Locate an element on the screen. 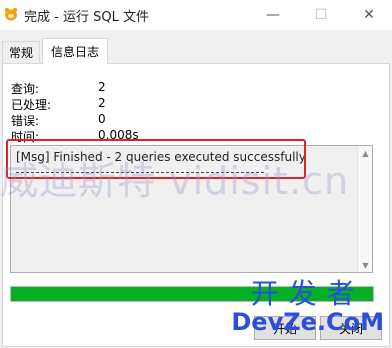 The width and height of the screenshot is (392, 348). maximize-button: ☐ is located at coordinates (321, 15).